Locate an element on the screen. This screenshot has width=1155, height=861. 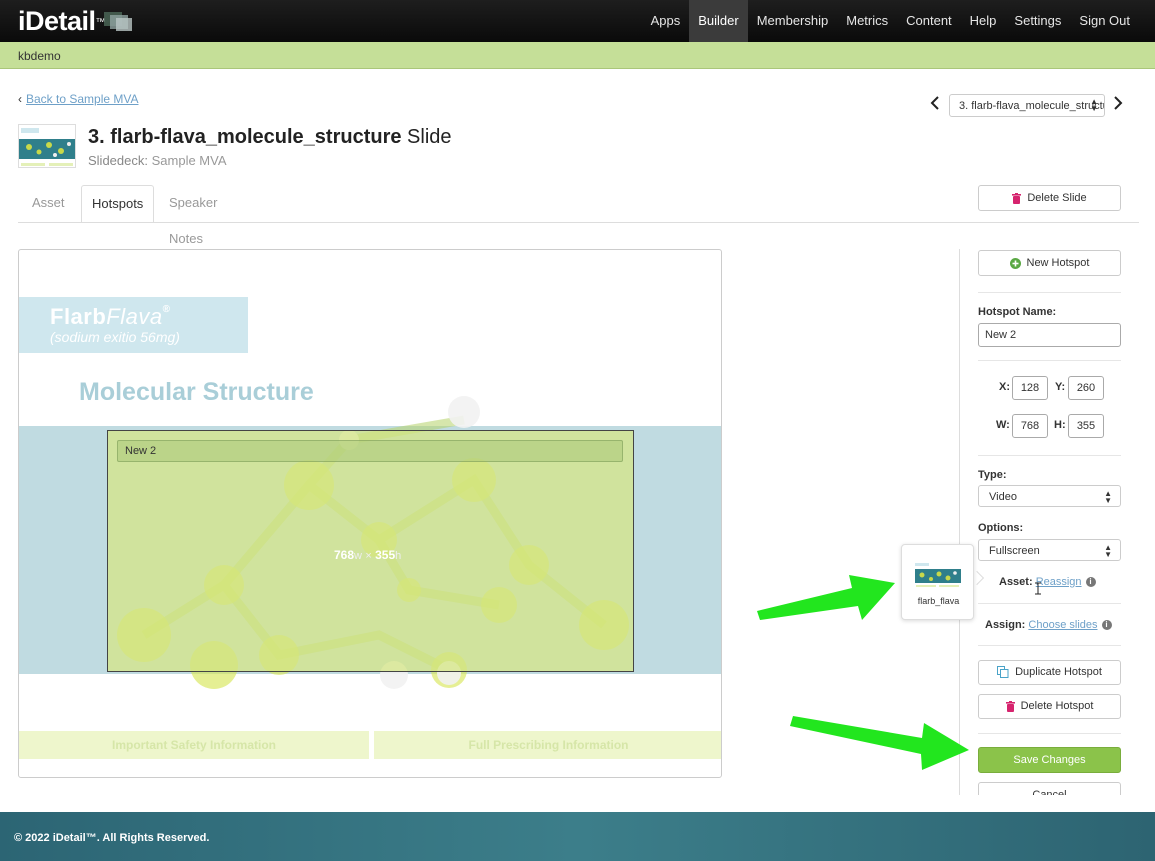
delete-slide-label: Delete Slide is located at coordinates (1057, 198).